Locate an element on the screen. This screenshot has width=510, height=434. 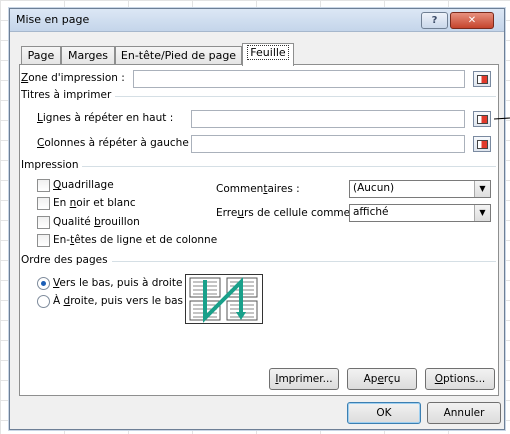
dialog-title: Mise en page is located at coordinates (53, 19).